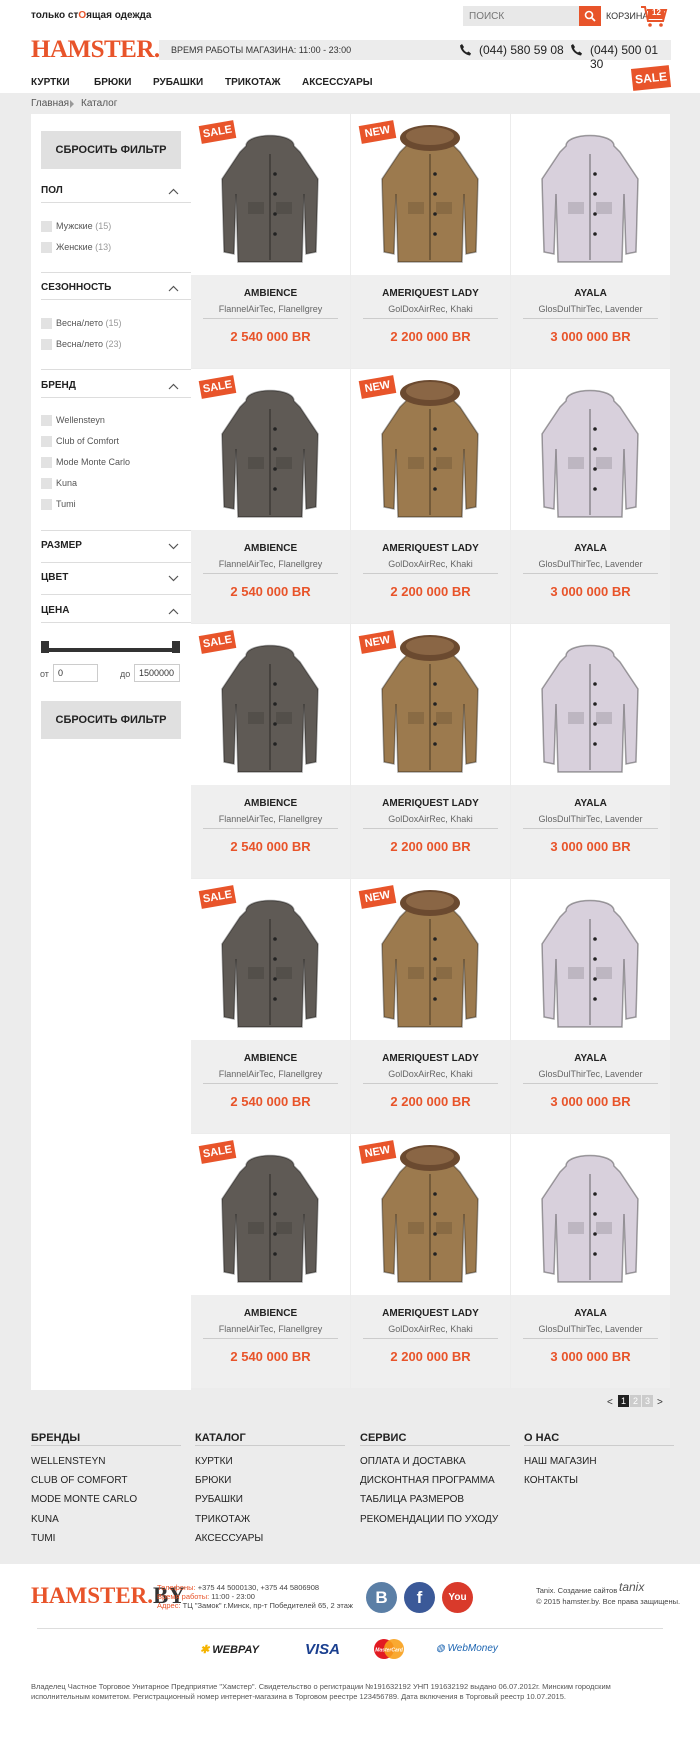  Describe the element at coordinates (176, 647) in the screenshot. I see `price-slider-max-handle` at that location.